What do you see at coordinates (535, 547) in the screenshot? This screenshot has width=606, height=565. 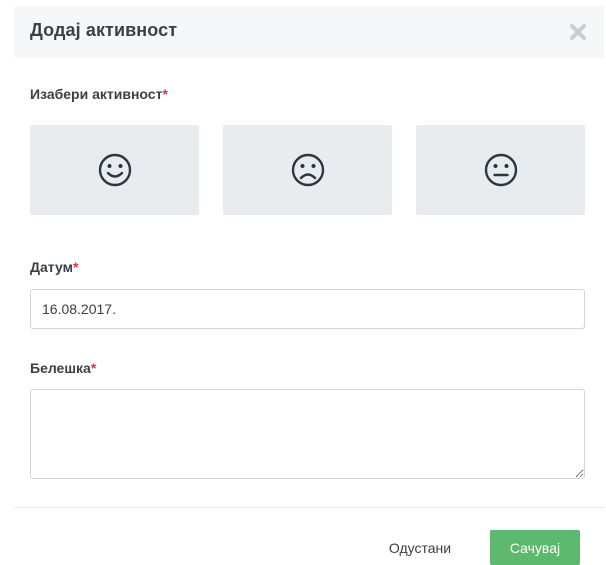 I see `save-button: Сачувај` at bounding box center [535, 547].